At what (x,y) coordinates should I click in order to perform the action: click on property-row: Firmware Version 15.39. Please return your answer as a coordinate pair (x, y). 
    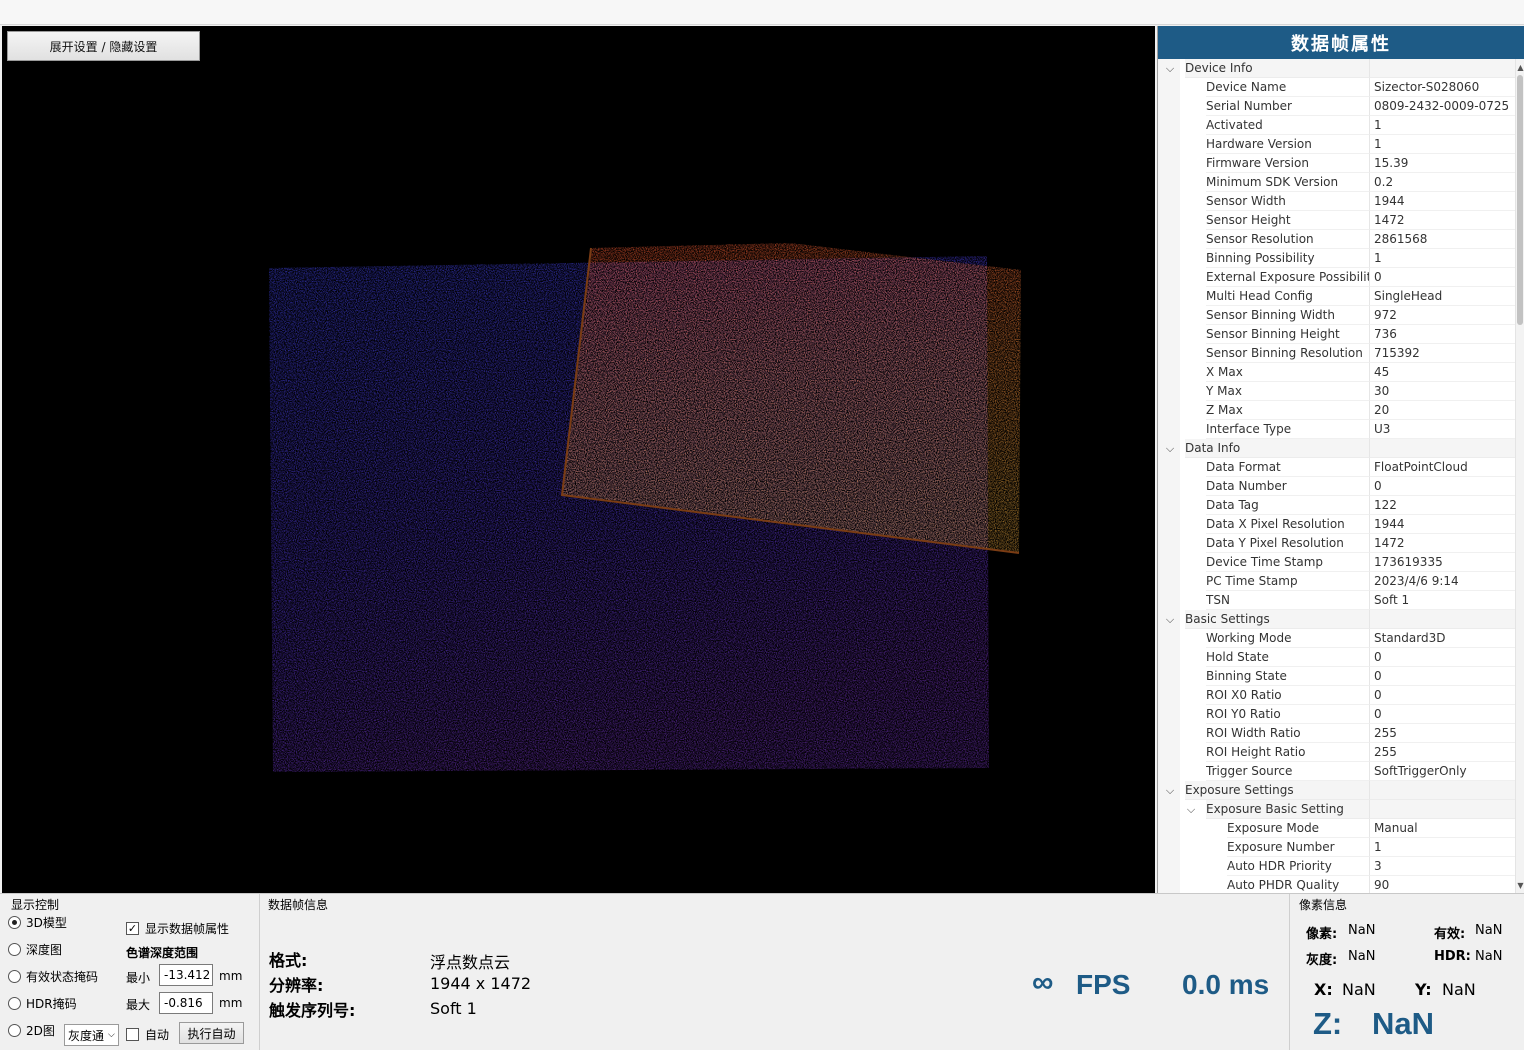
    Looking at the image, I should click on (1341, 163).